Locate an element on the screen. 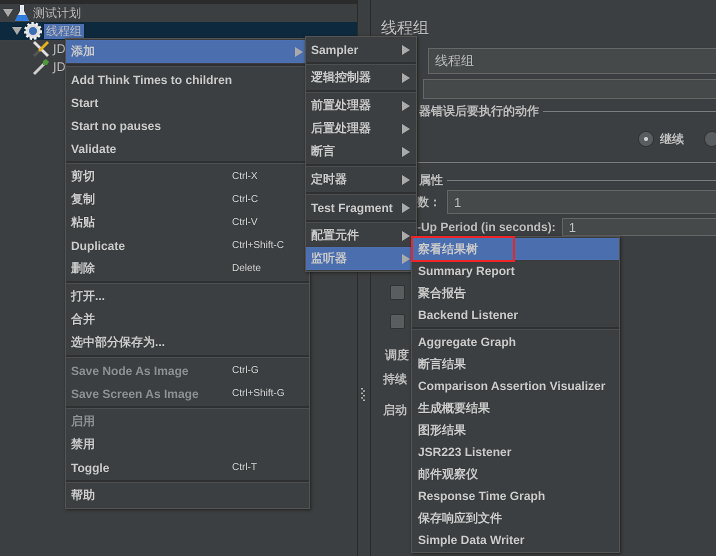 This screenshot has height=556, width=716. shortcut-label: Ctrl-G is located at coordinates (245, 370).